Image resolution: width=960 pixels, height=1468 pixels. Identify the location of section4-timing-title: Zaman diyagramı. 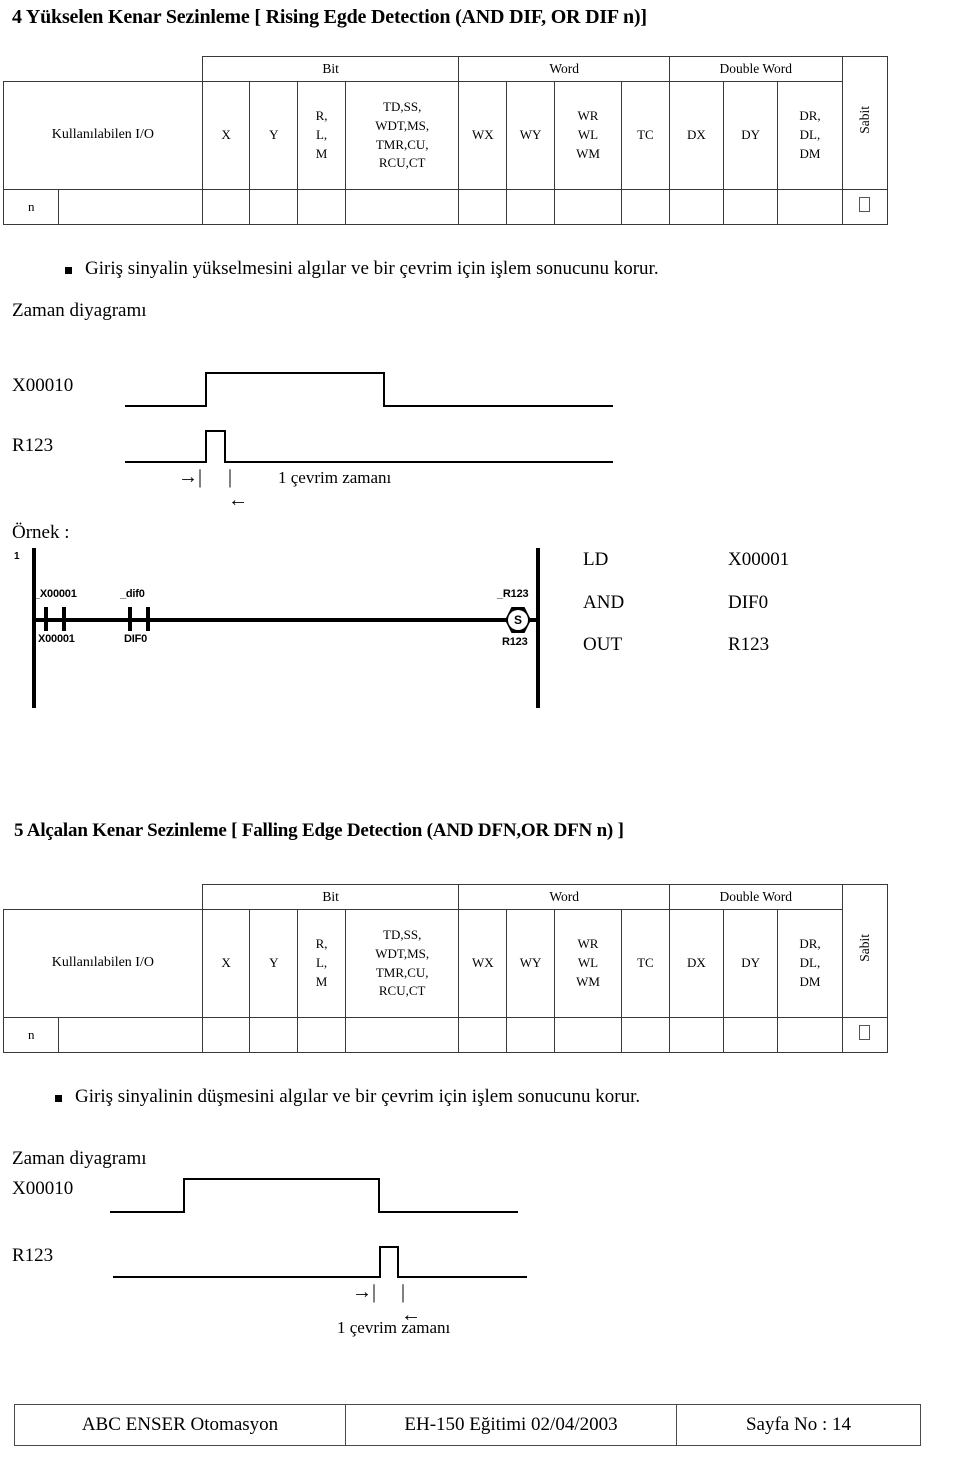
(79, 310).